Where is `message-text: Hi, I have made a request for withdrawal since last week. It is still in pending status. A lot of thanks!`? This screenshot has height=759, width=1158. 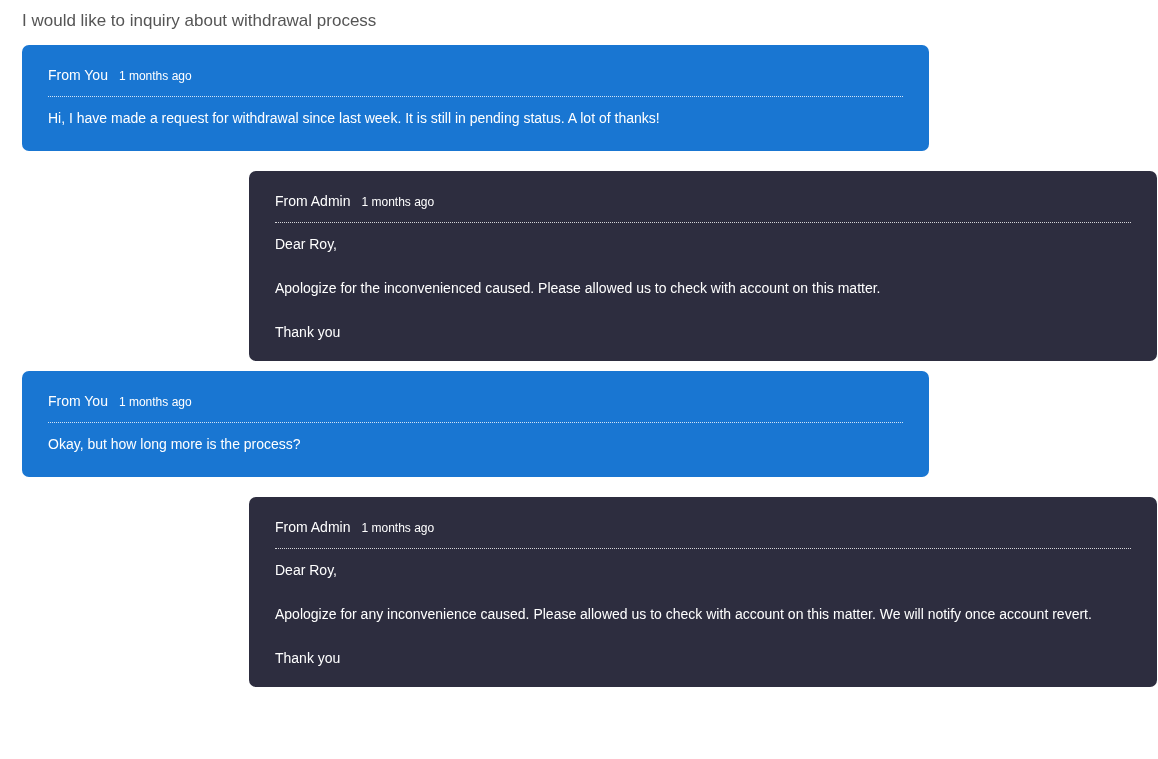 message-text: Hi, I have made a request for withdrawal since last week. It is still in pending status. A lot of thanks! is located at coordinates (354, 118).